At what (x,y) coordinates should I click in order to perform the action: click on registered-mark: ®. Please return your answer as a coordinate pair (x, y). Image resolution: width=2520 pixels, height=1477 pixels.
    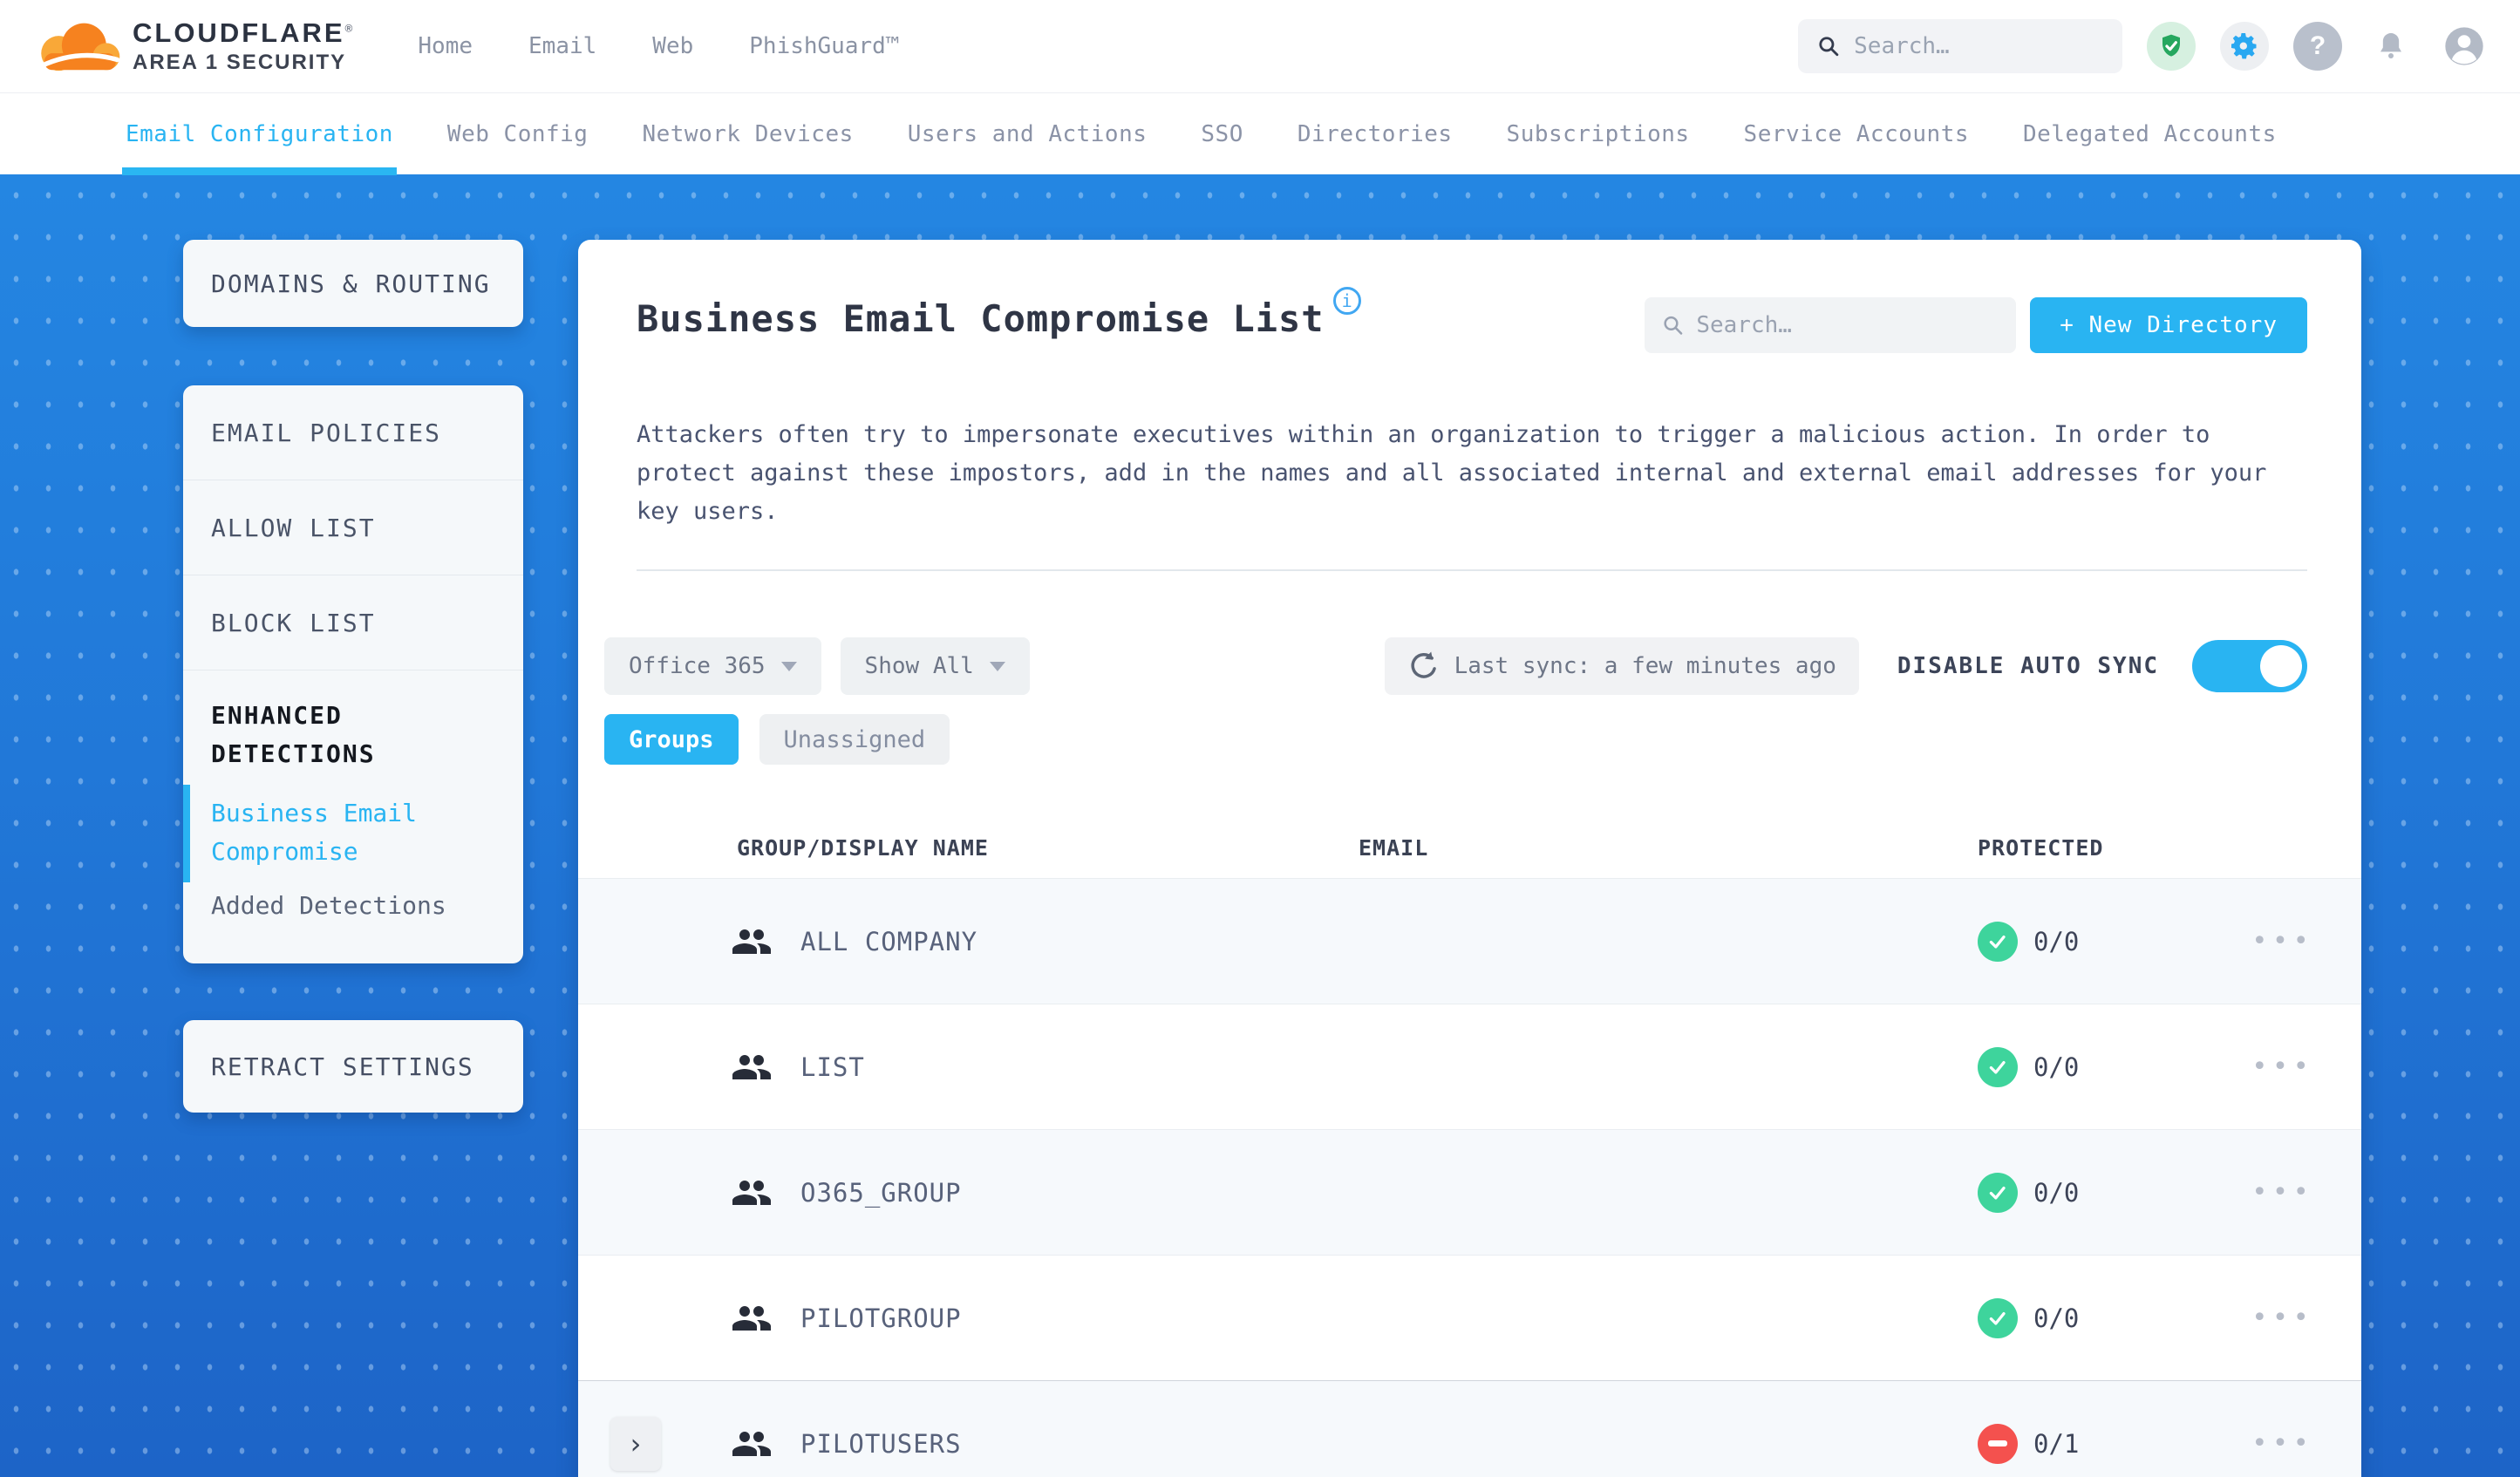
    Looking at the image, I should click on (350, 28).